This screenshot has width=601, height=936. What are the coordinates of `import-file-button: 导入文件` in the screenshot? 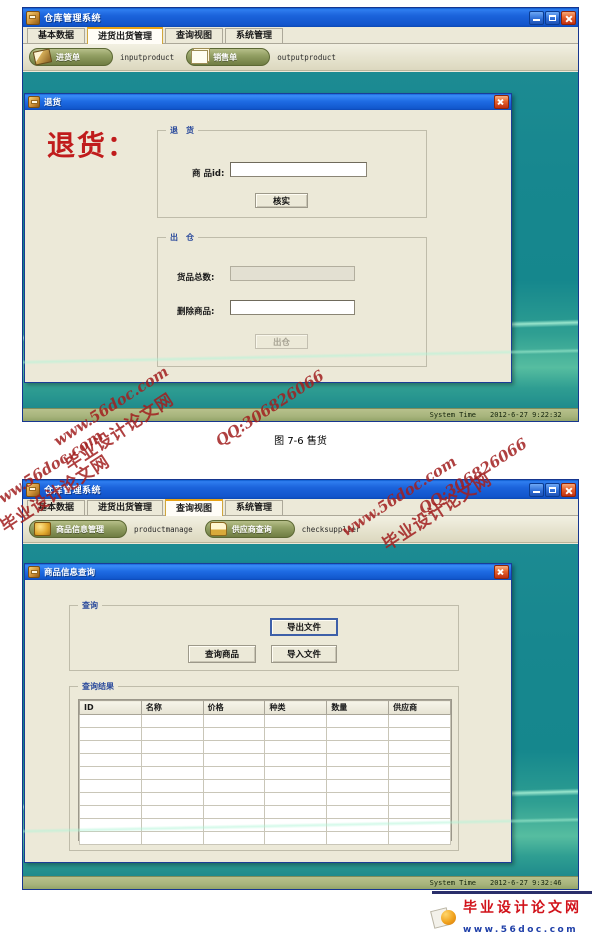 It's located at (304, 654).